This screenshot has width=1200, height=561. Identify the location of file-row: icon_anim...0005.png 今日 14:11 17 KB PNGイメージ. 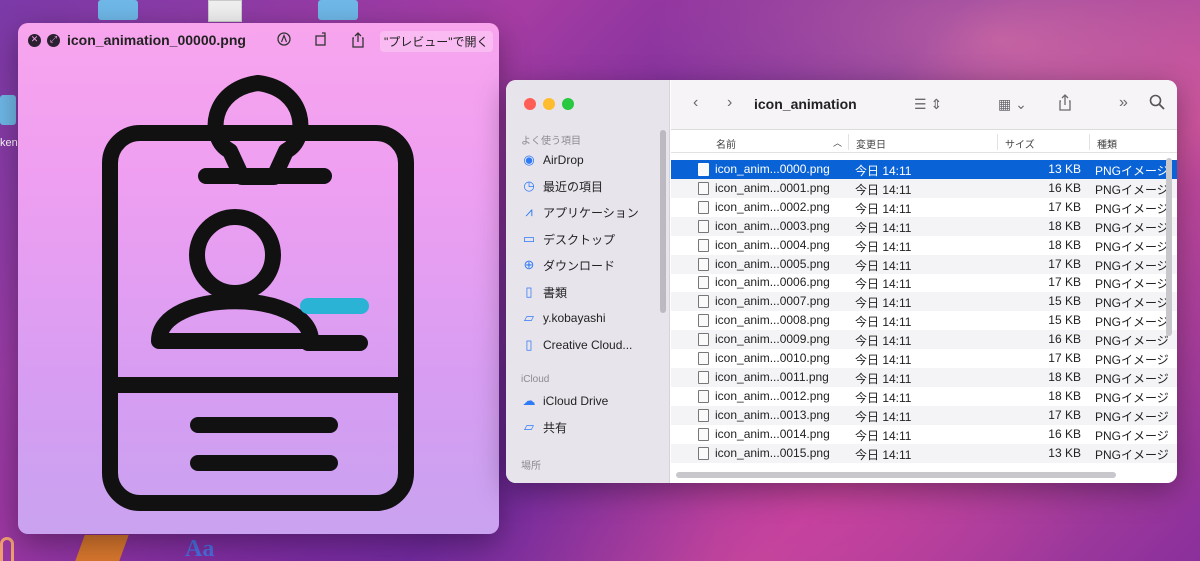
(924, 264).